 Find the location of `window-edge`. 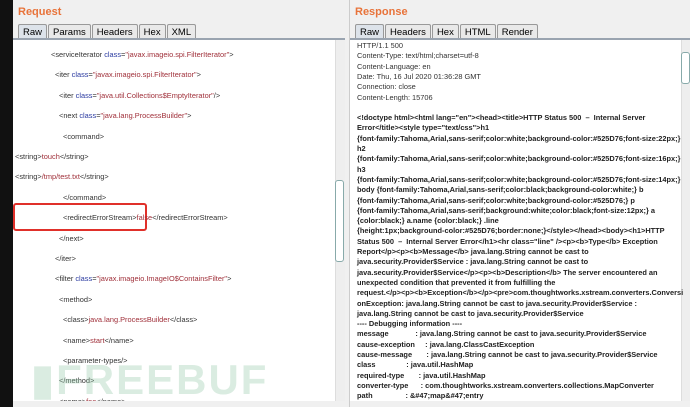

window-edge is located at coordinates (6, 203).